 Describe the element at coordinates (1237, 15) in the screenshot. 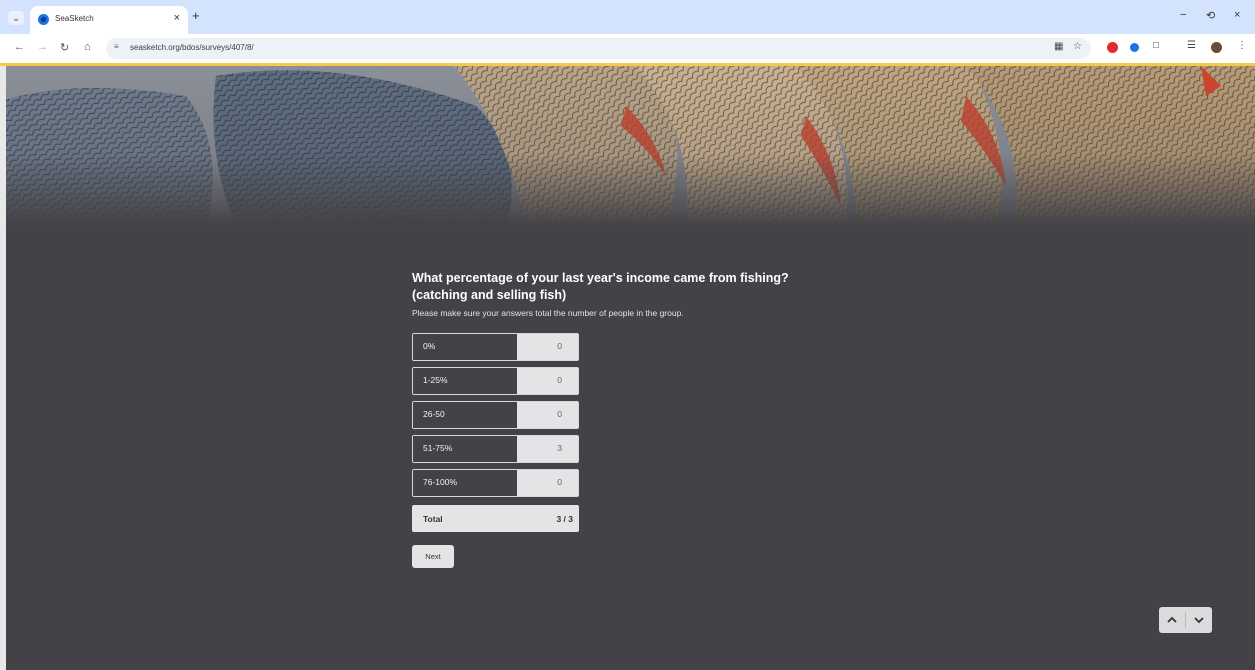

I see `close-window-button: ×` at that location.